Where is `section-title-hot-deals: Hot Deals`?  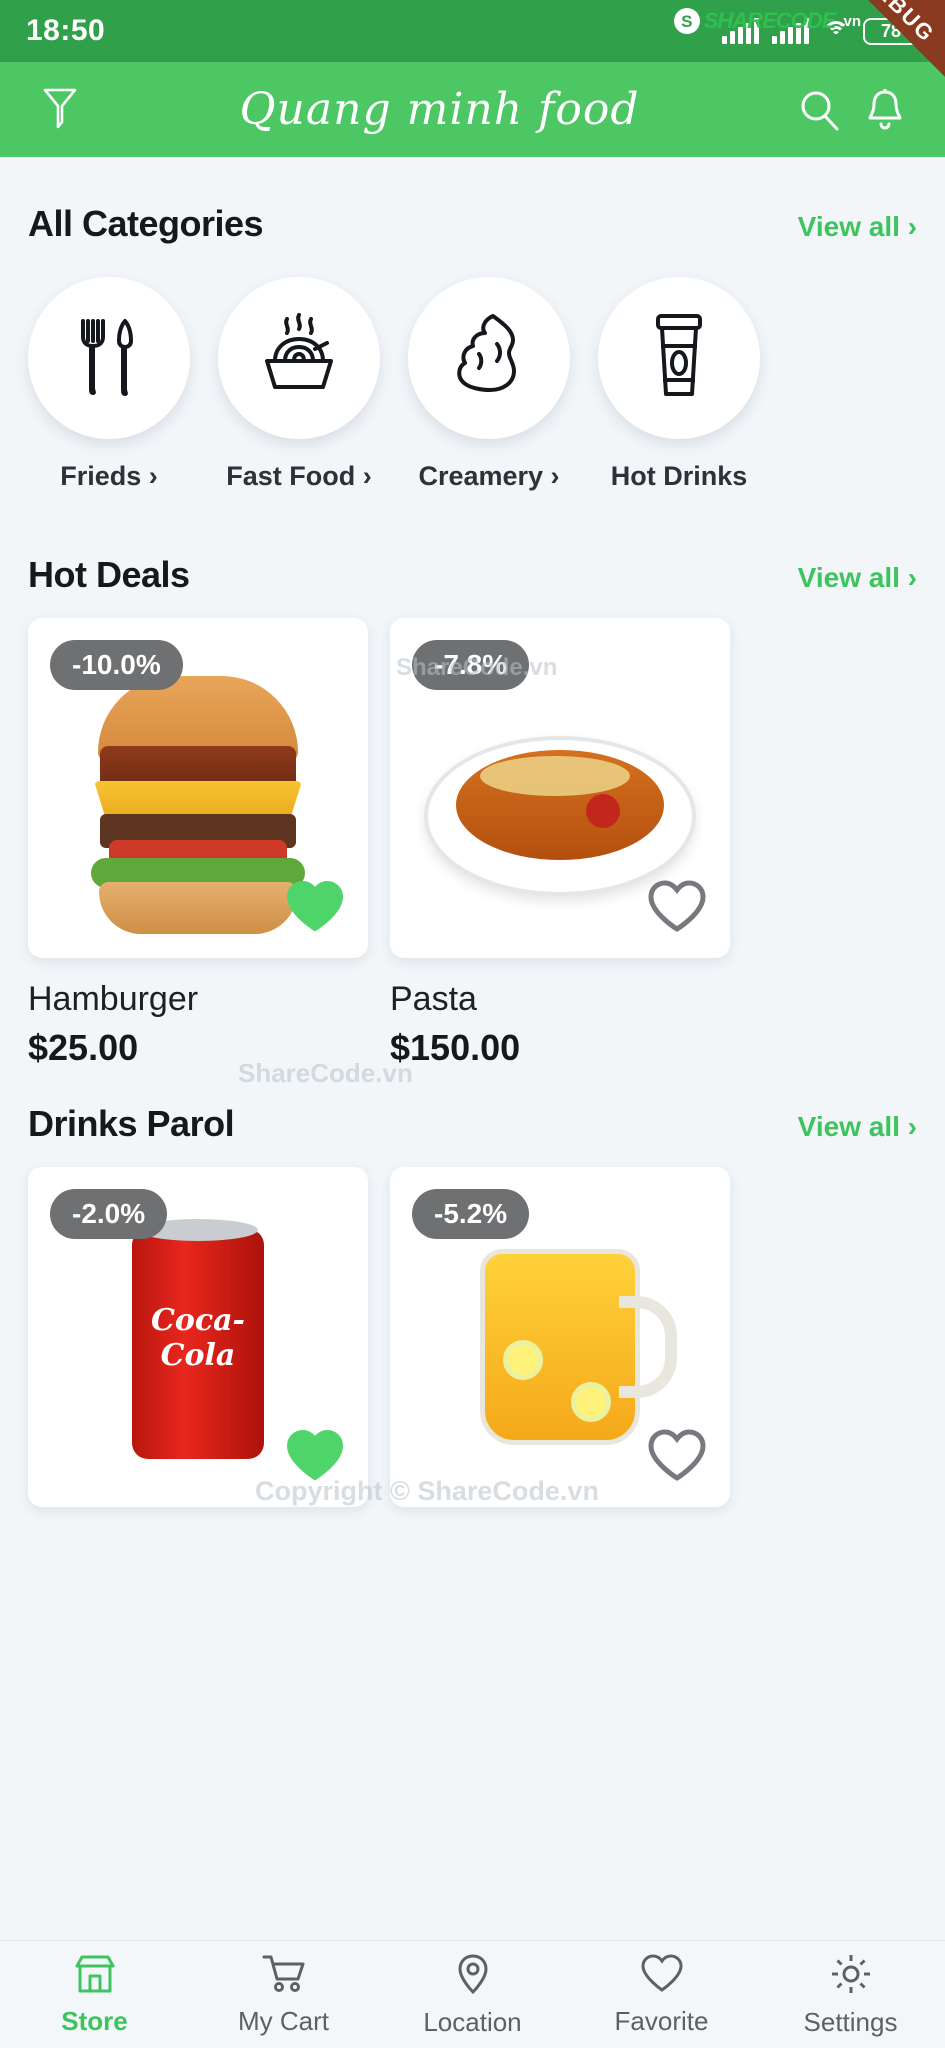
section-title-hot-deals: Hot Deals is located at coordinates (109, 574).